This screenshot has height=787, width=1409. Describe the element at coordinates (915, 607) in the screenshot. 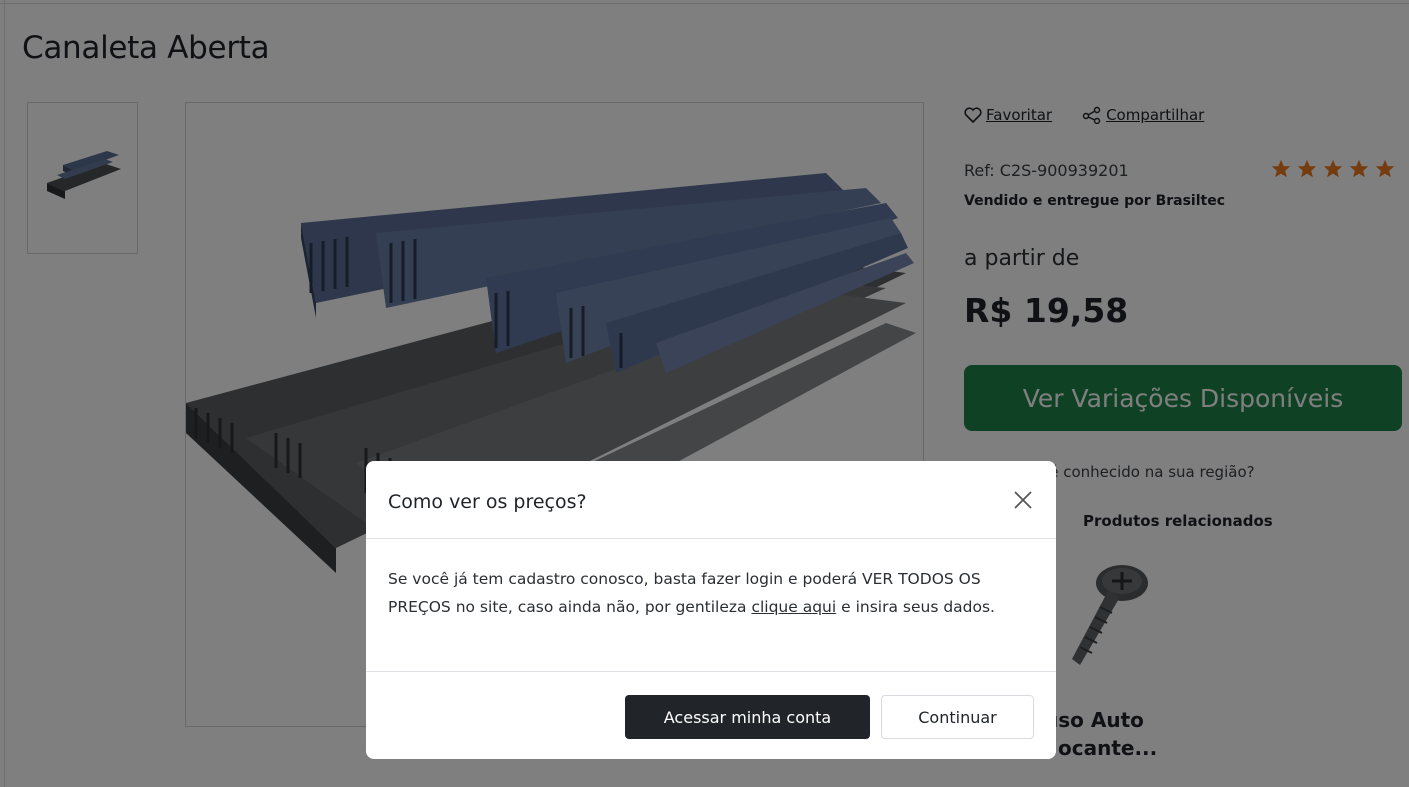

I see `modal-body-text-2: e insira seus dados.` at that location.